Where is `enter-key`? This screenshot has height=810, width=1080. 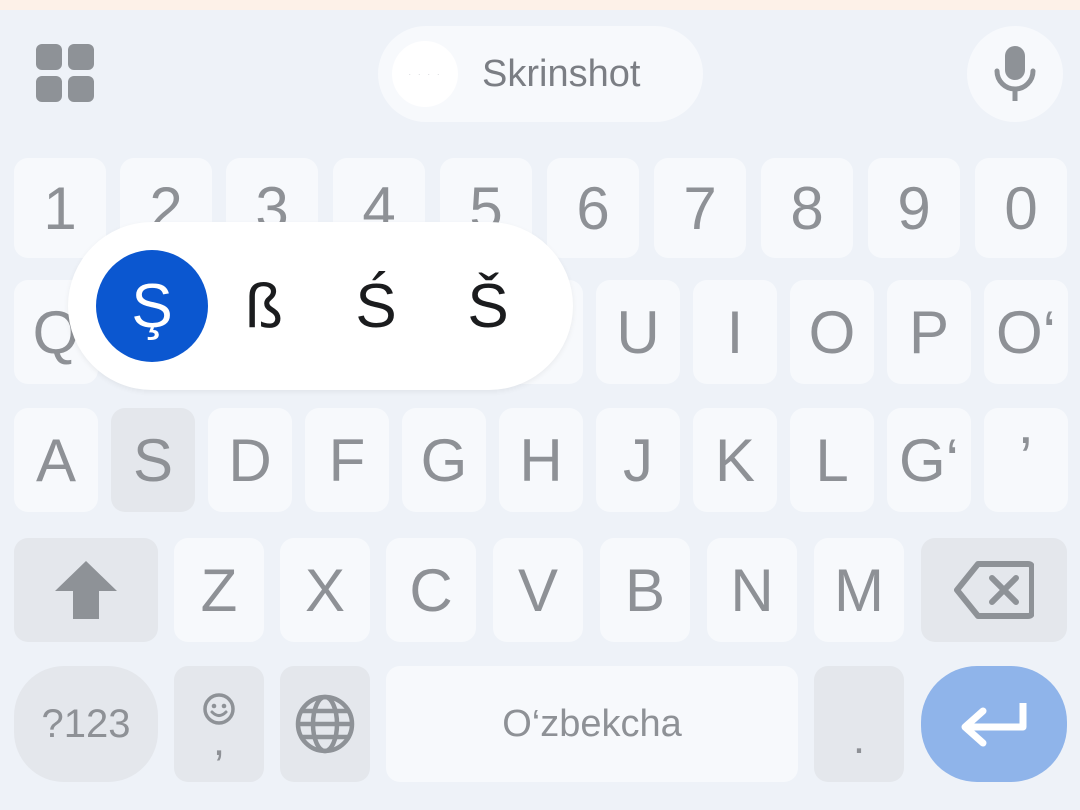
enter-key is located at coordinates (994, 724).